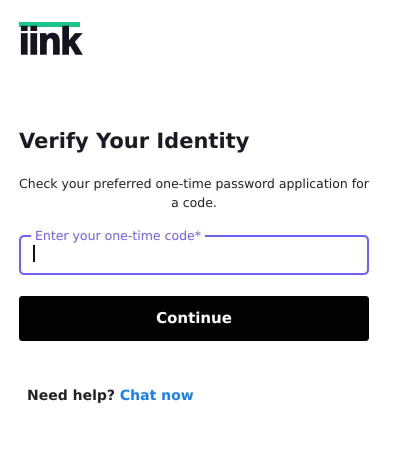  What do you see at coordinates (33, 253) in the screenshot?
I see `text-cursor` at bounding box center [33, 253].